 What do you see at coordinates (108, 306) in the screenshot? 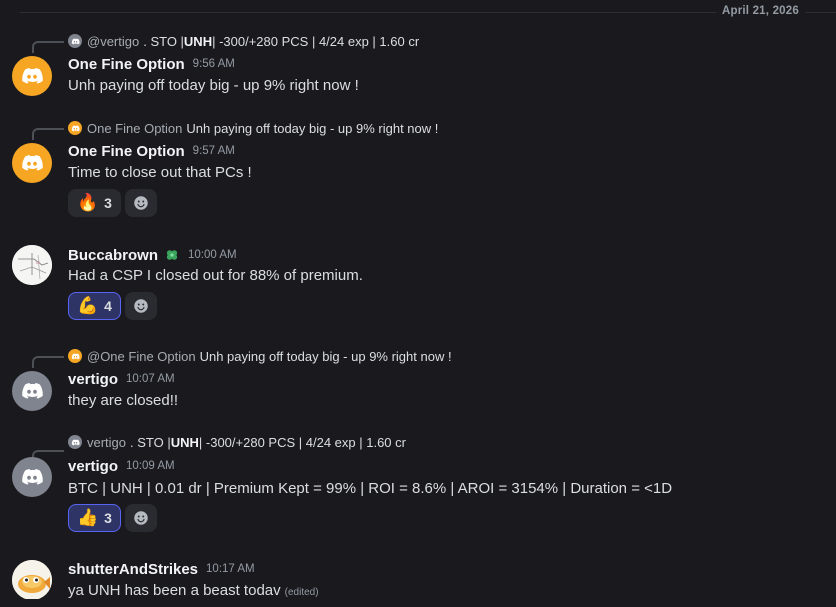
I see `reaction-count: 4` at bounding box center [108, 306].